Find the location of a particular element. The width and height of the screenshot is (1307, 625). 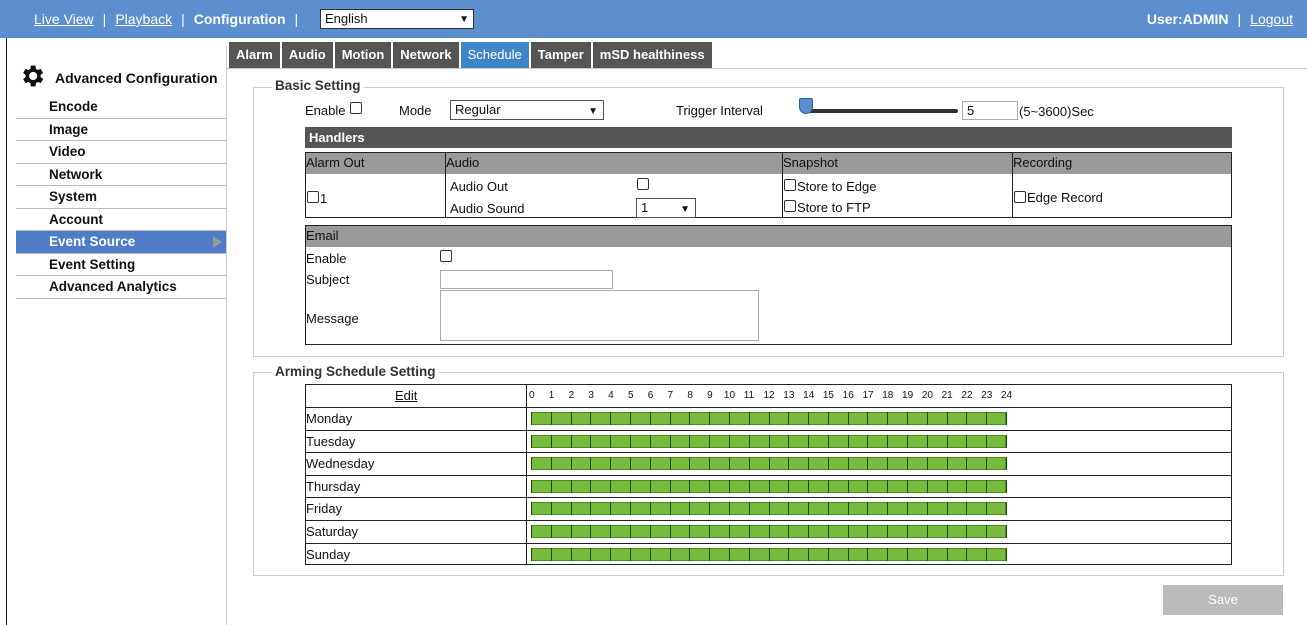

sidebar-item-system: System is located at coordinates (121, 197).